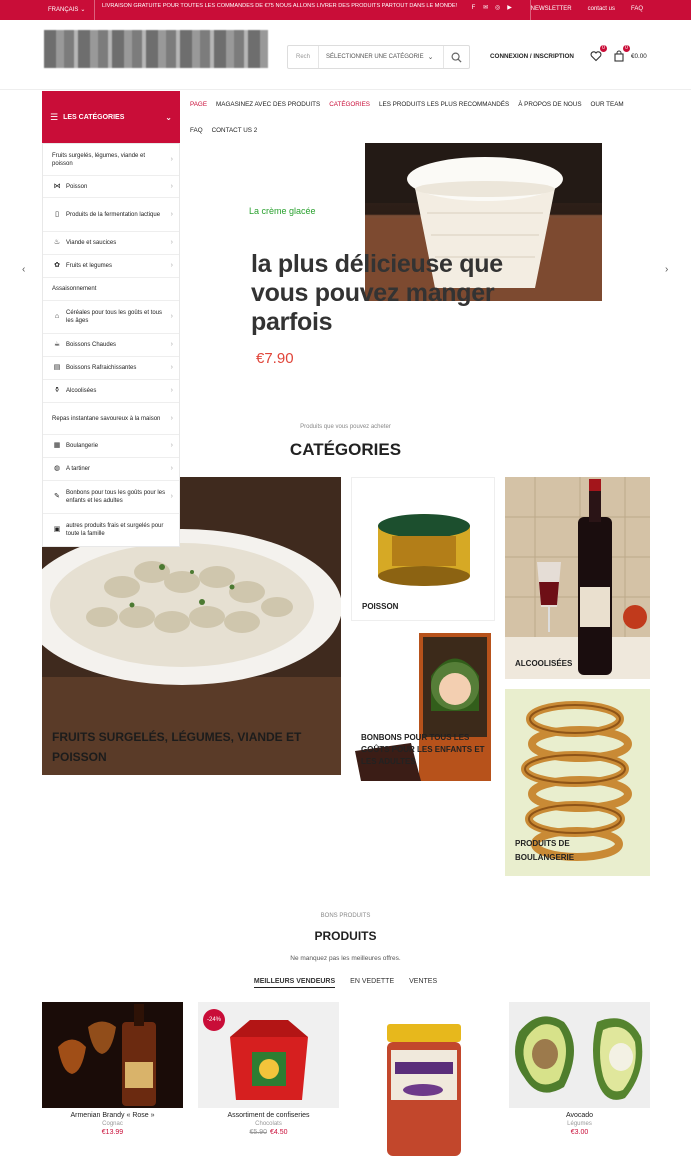  I want to click on search-button, so click(456, 57).